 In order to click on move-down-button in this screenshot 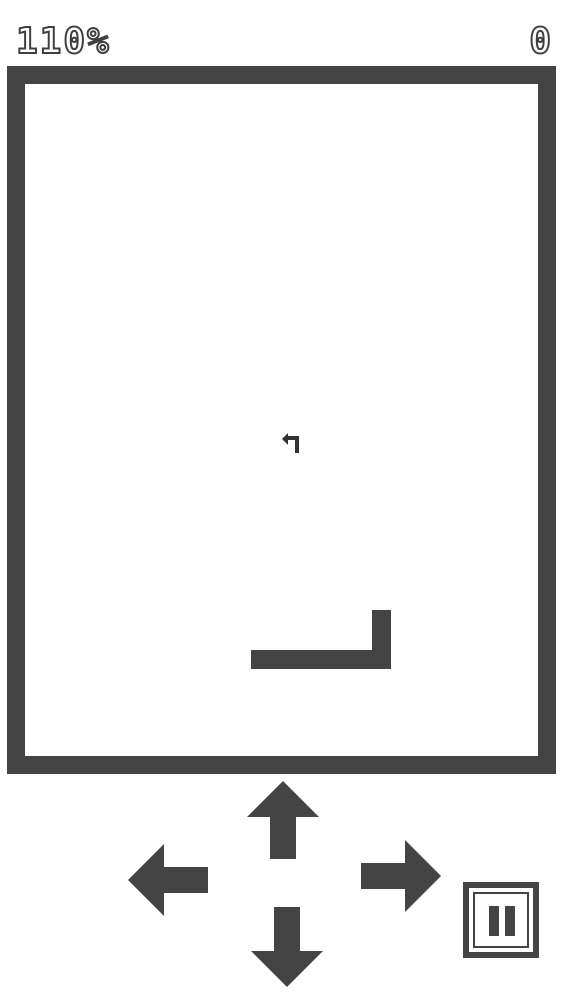, I will do `click(287, 947)`.